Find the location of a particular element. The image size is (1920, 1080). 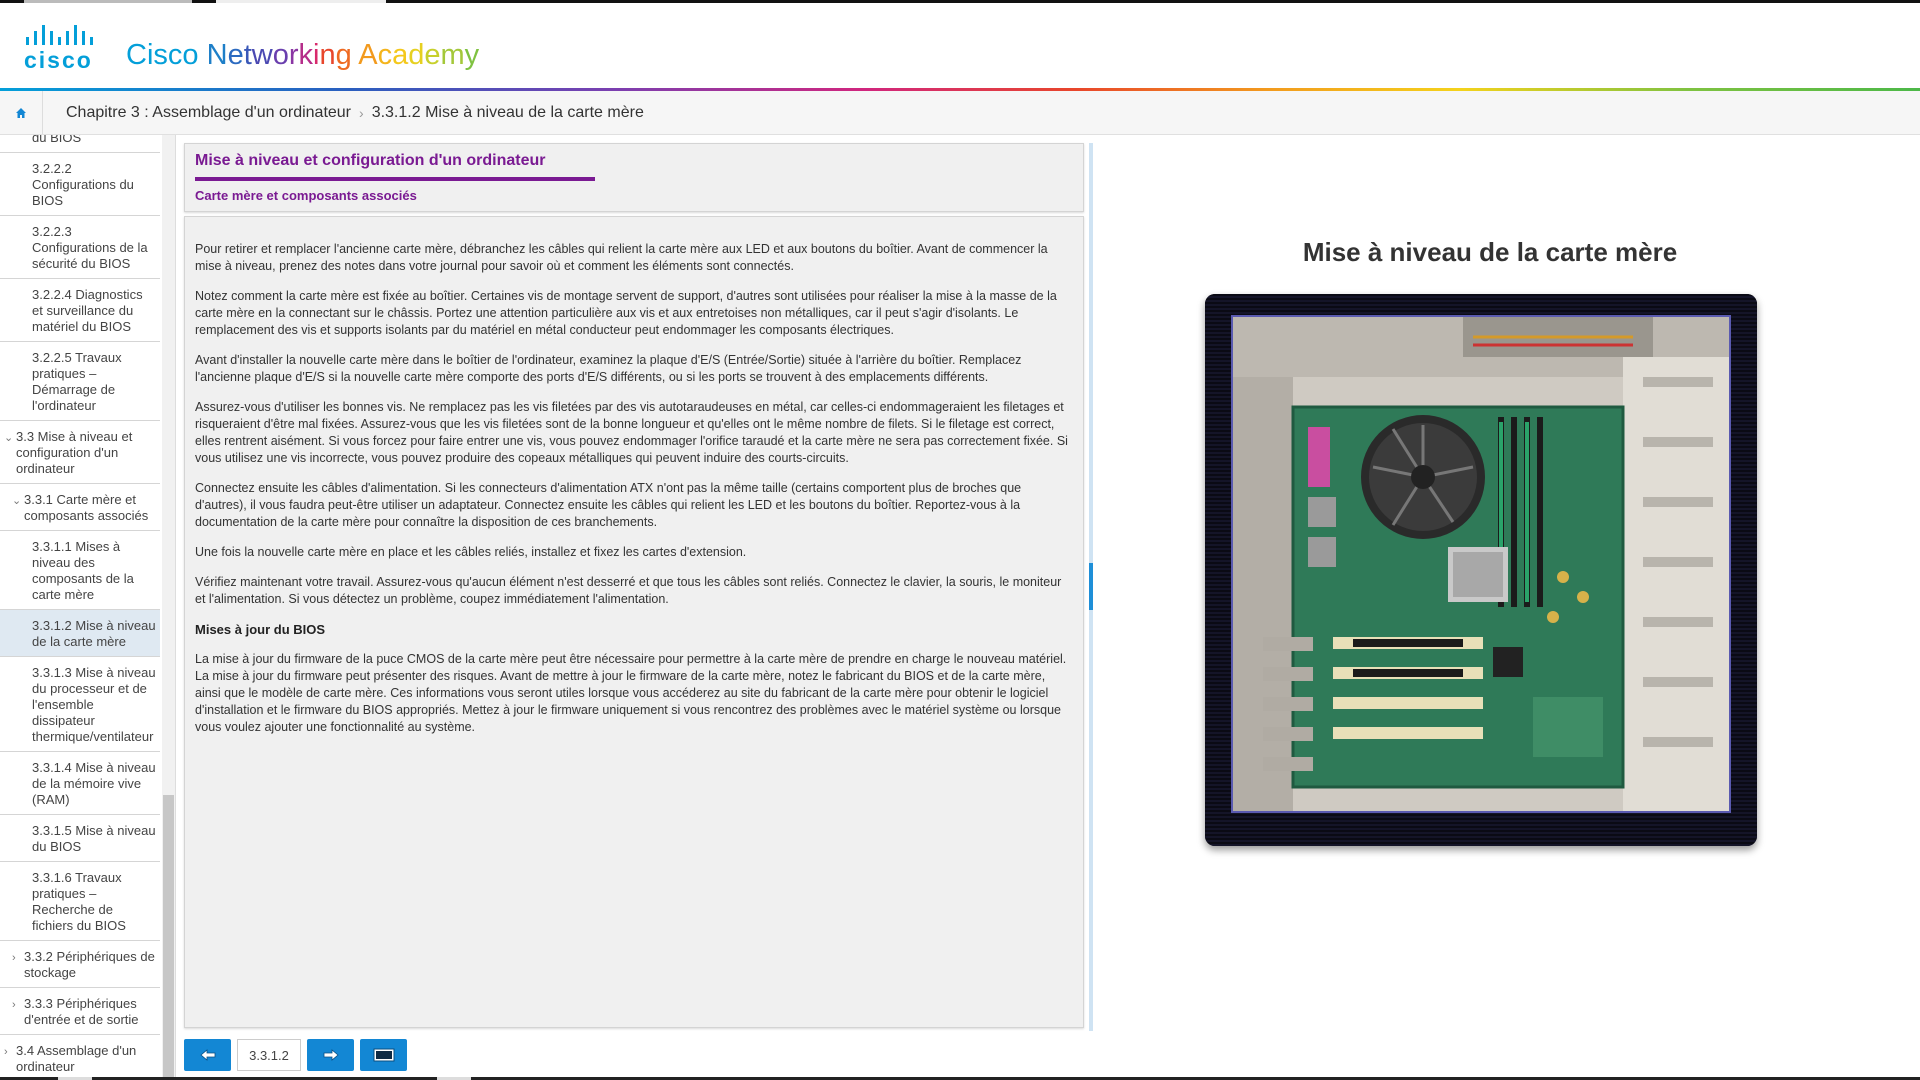

sidebar-item: 3.3.1.2 Mise à niveau de la carte mère is located at coordinates (80, 633).